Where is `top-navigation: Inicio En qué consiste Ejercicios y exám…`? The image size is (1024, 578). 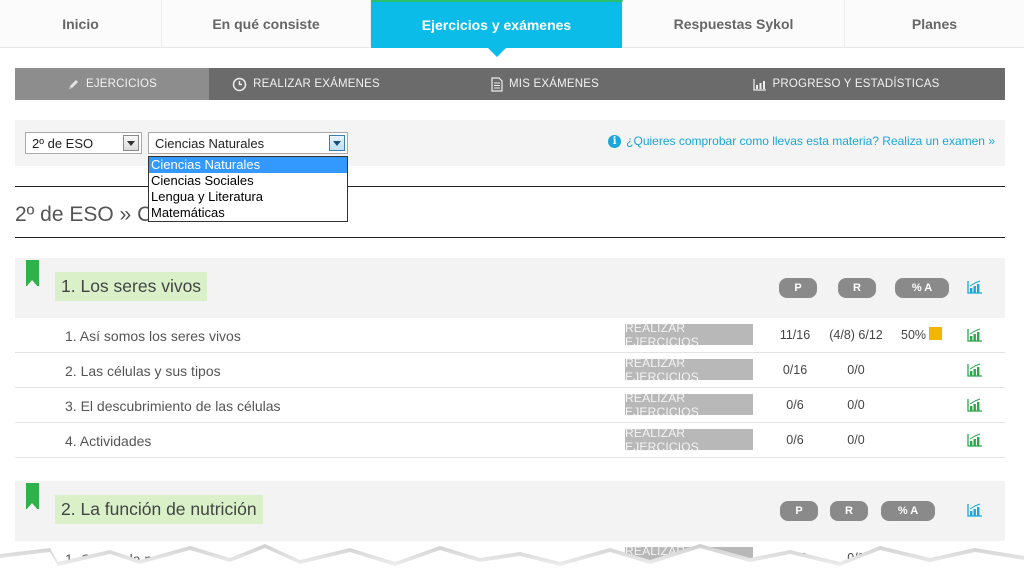 top-navigation: Inicio En qué consiste Ejercicios y exám… is located at coordinates (512, 28).